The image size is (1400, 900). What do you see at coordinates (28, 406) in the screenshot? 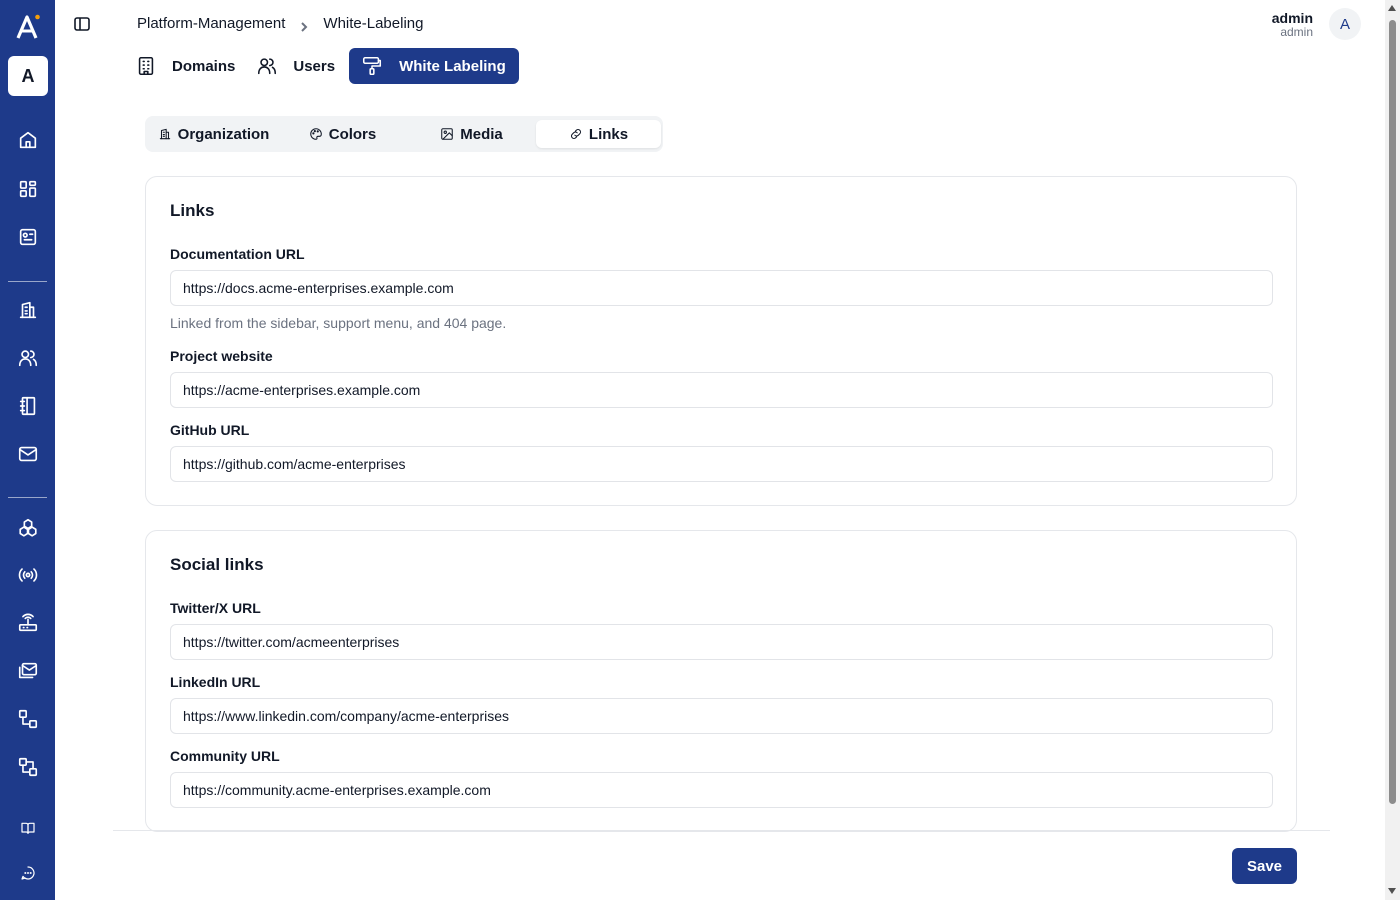
I see `rail-notebook-icon` at bounding box center [28, 406].